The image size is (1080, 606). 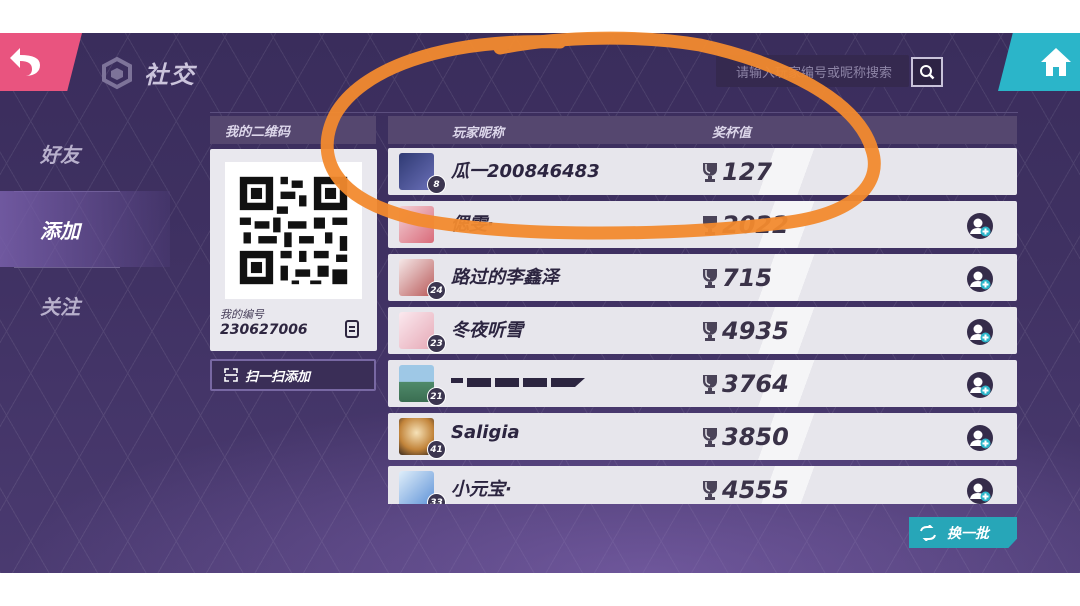 What do you see at coordinates (231, 375) in the screenshot?
I see `scan-icon` at bounding box center [231, 375].